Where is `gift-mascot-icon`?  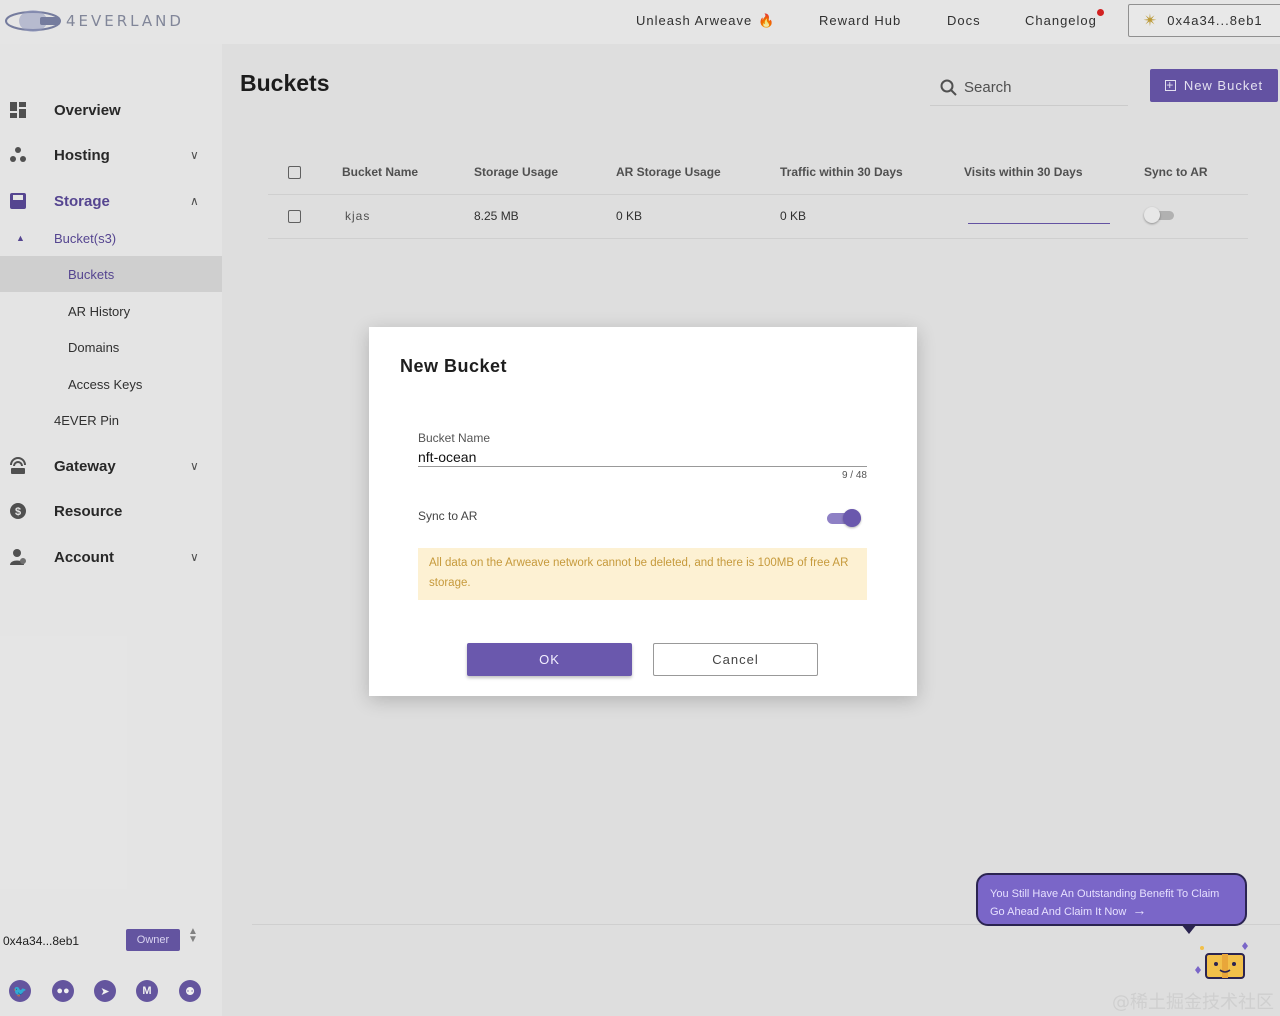 gift-mascot-icon is located at coordinates (1222, 962).